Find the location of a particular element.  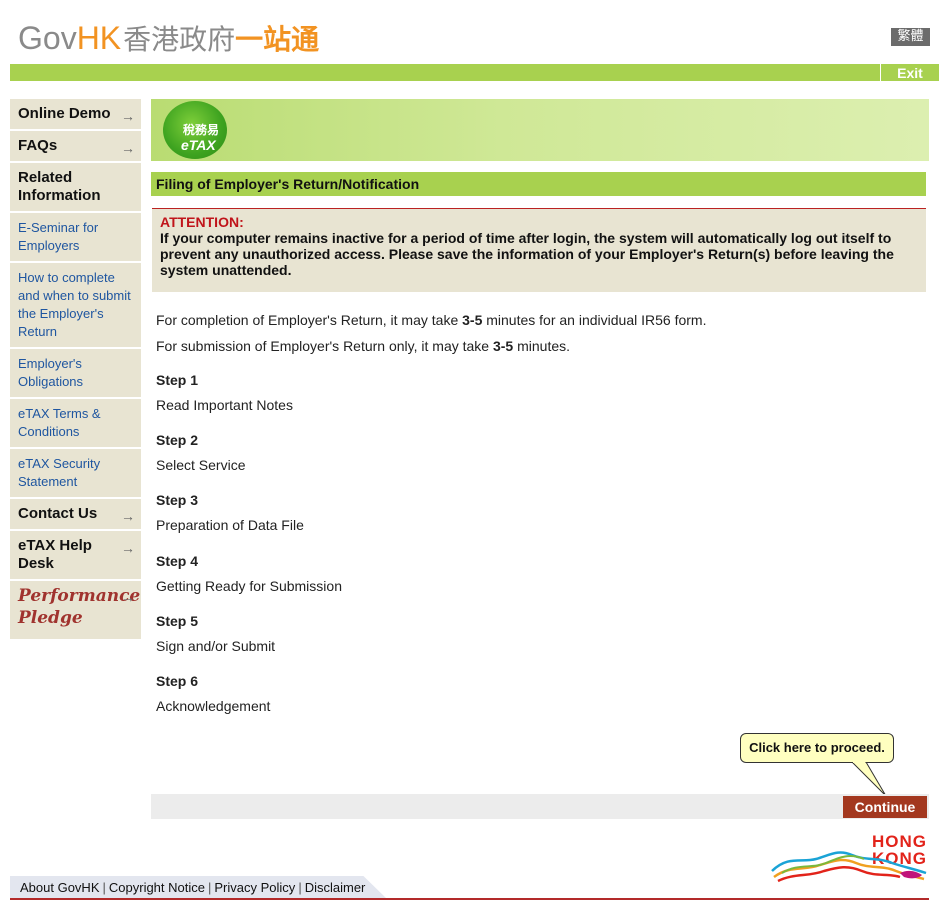

top-green-bar is located at coordinates (445, 72).